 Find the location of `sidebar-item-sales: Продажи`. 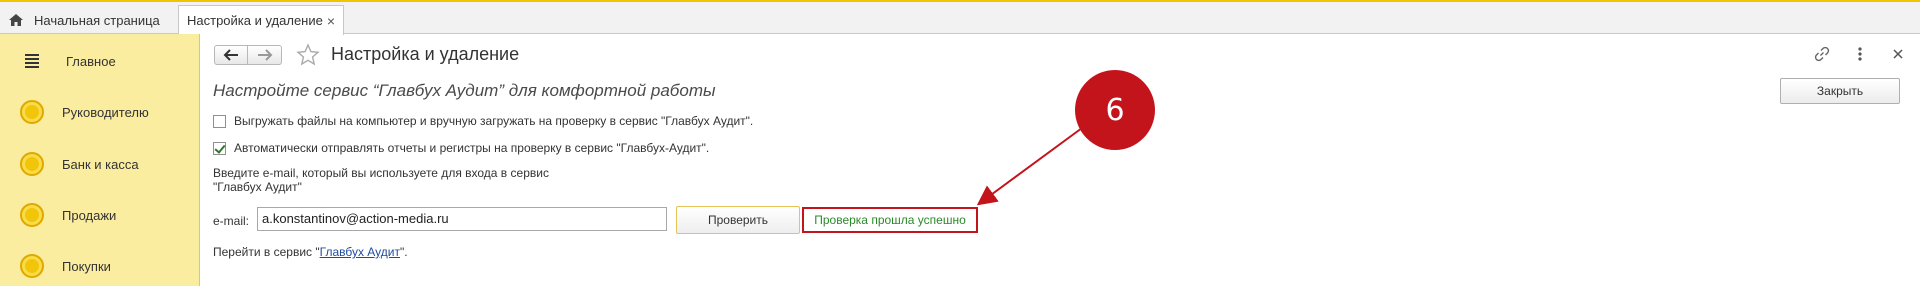

sidebar-item-sales: Продажи is located at coordinates (99, 215).